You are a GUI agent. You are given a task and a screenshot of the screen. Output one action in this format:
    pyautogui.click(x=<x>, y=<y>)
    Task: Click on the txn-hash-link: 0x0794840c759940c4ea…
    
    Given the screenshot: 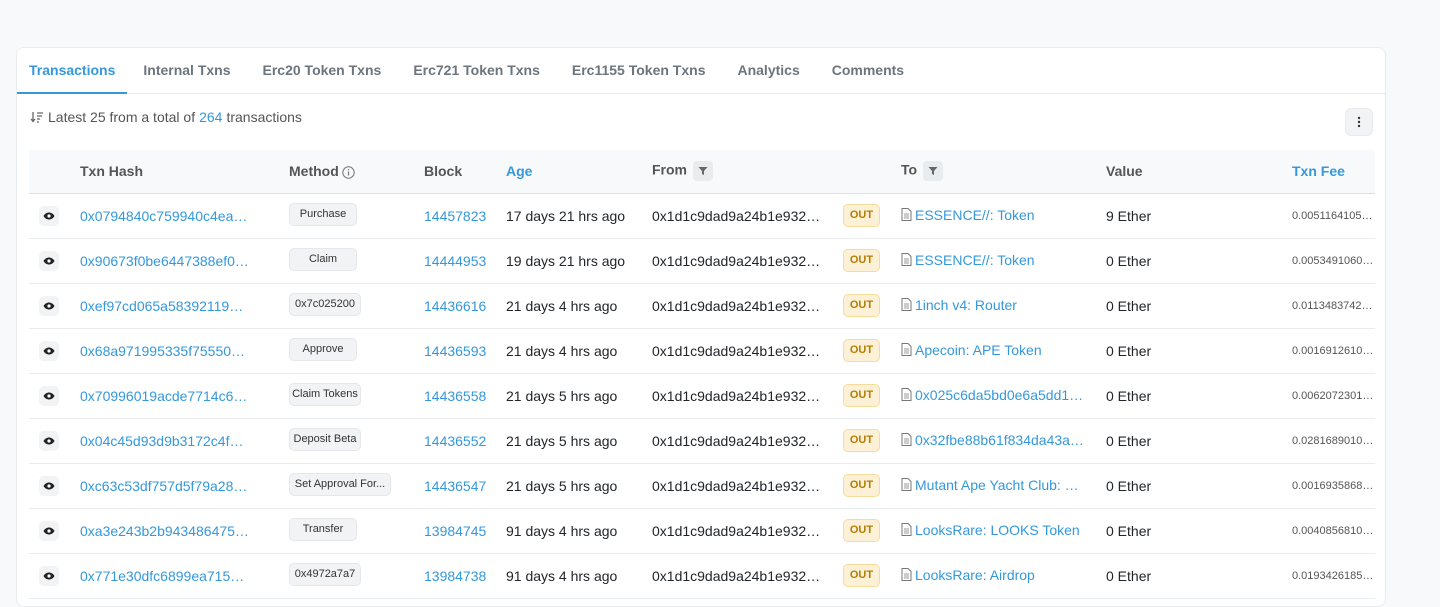 What is the action you would take?
    pyautogui.click(x=184, y=215)
    